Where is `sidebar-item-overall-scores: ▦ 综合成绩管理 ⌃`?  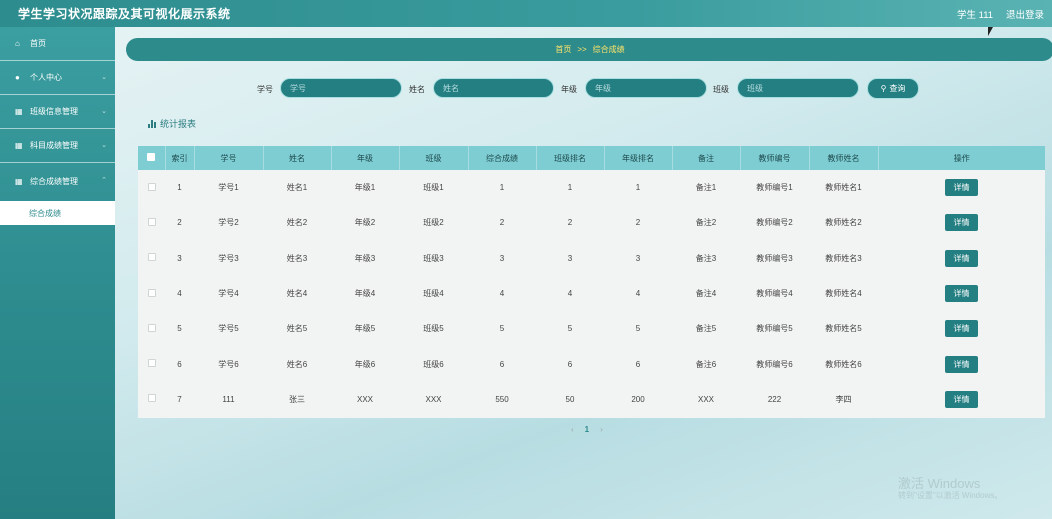
sidebar-item-overall-scores: ▦ 综合成绩管理 ⌃ is located at coordinates (57, 181).